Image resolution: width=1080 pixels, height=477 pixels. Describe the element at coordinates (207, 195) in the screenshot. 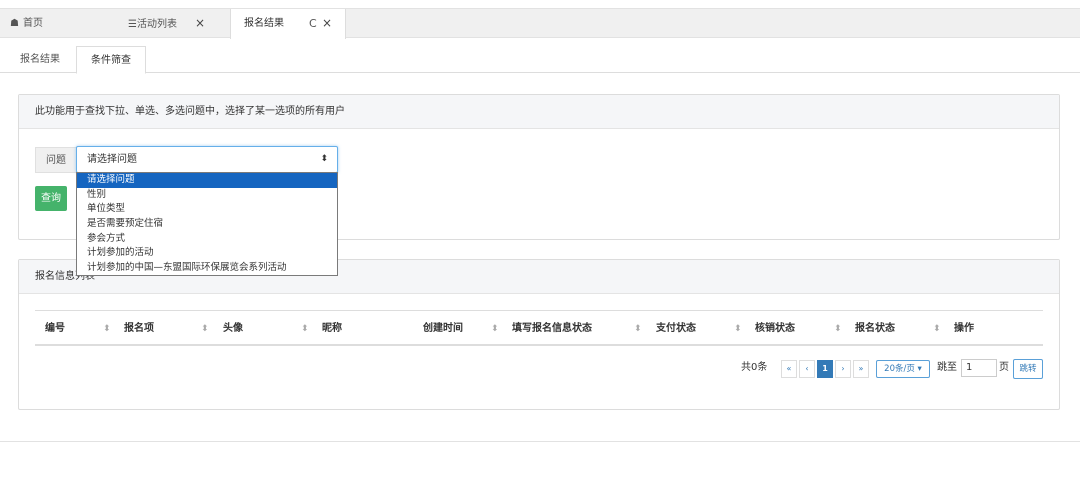

I see `dropdown-option: 性别` at that location.